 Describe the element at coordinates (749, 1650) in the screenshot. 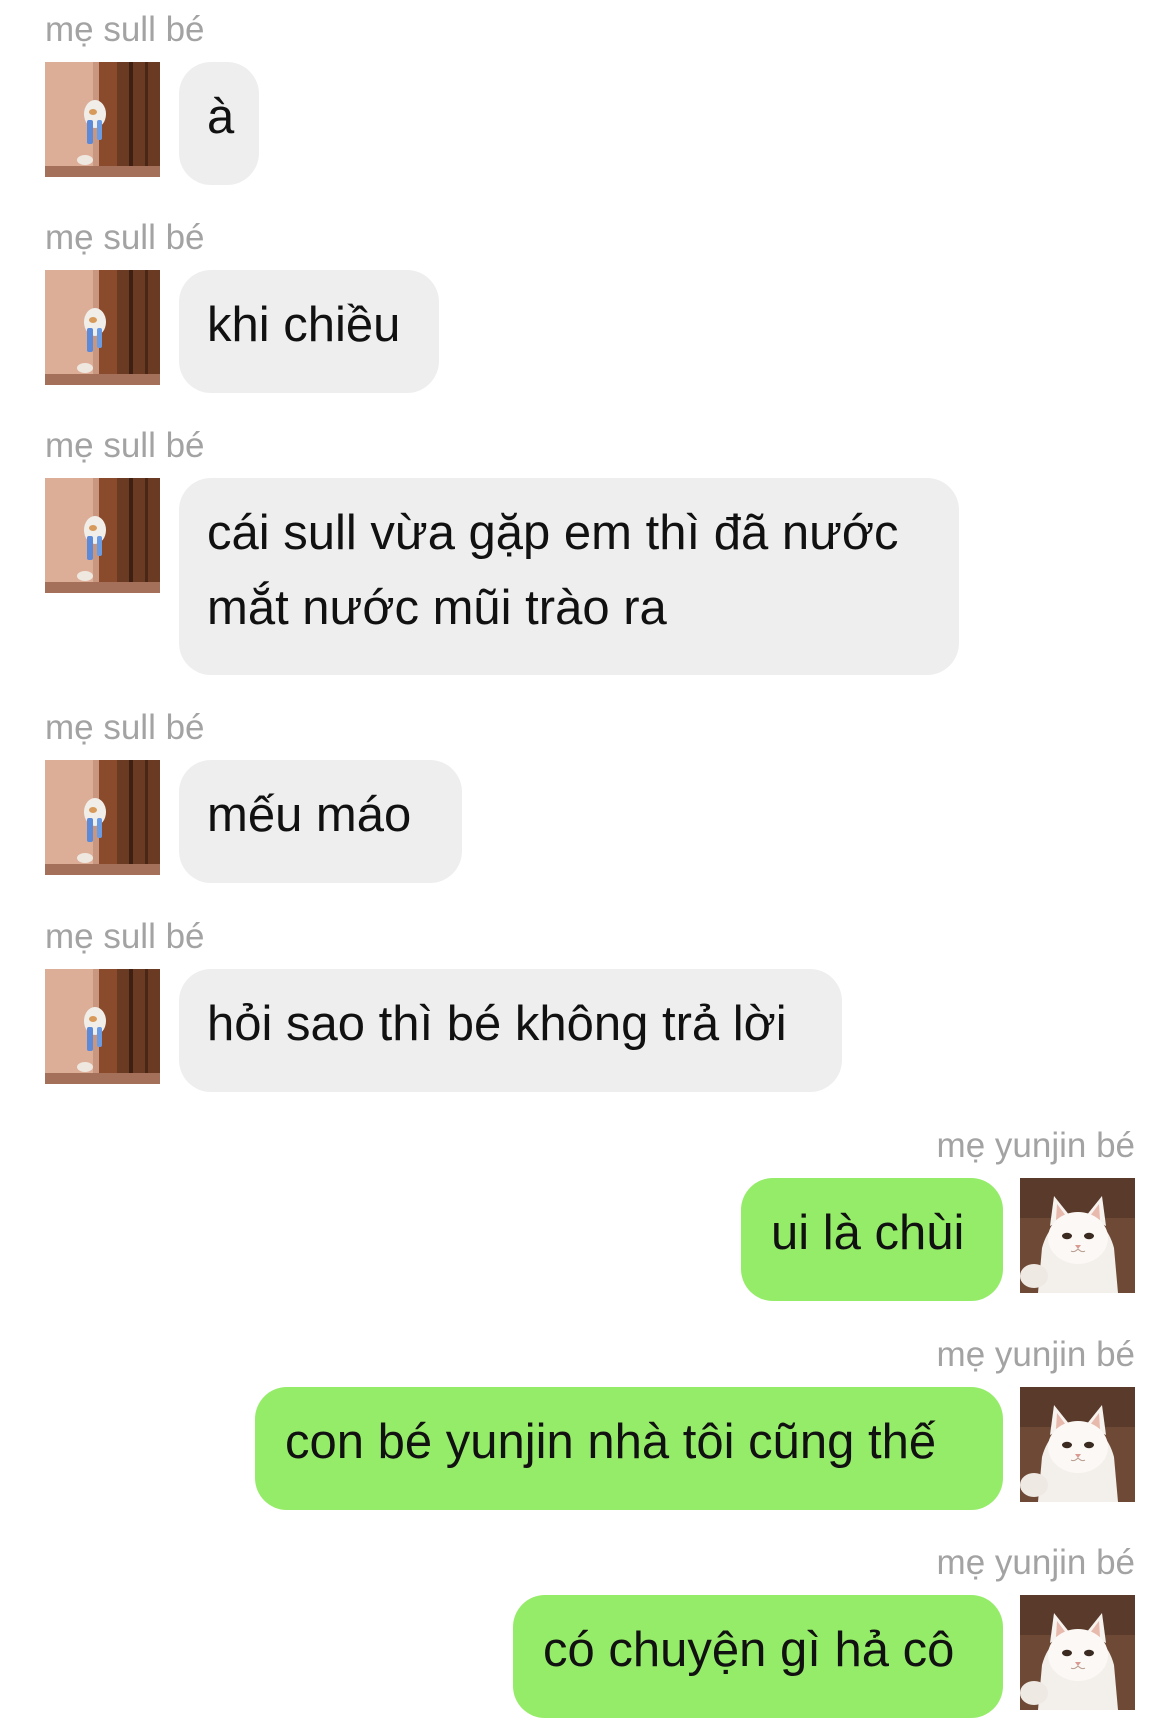

I see `message-text: có chuyện gì hả cô` at that location.